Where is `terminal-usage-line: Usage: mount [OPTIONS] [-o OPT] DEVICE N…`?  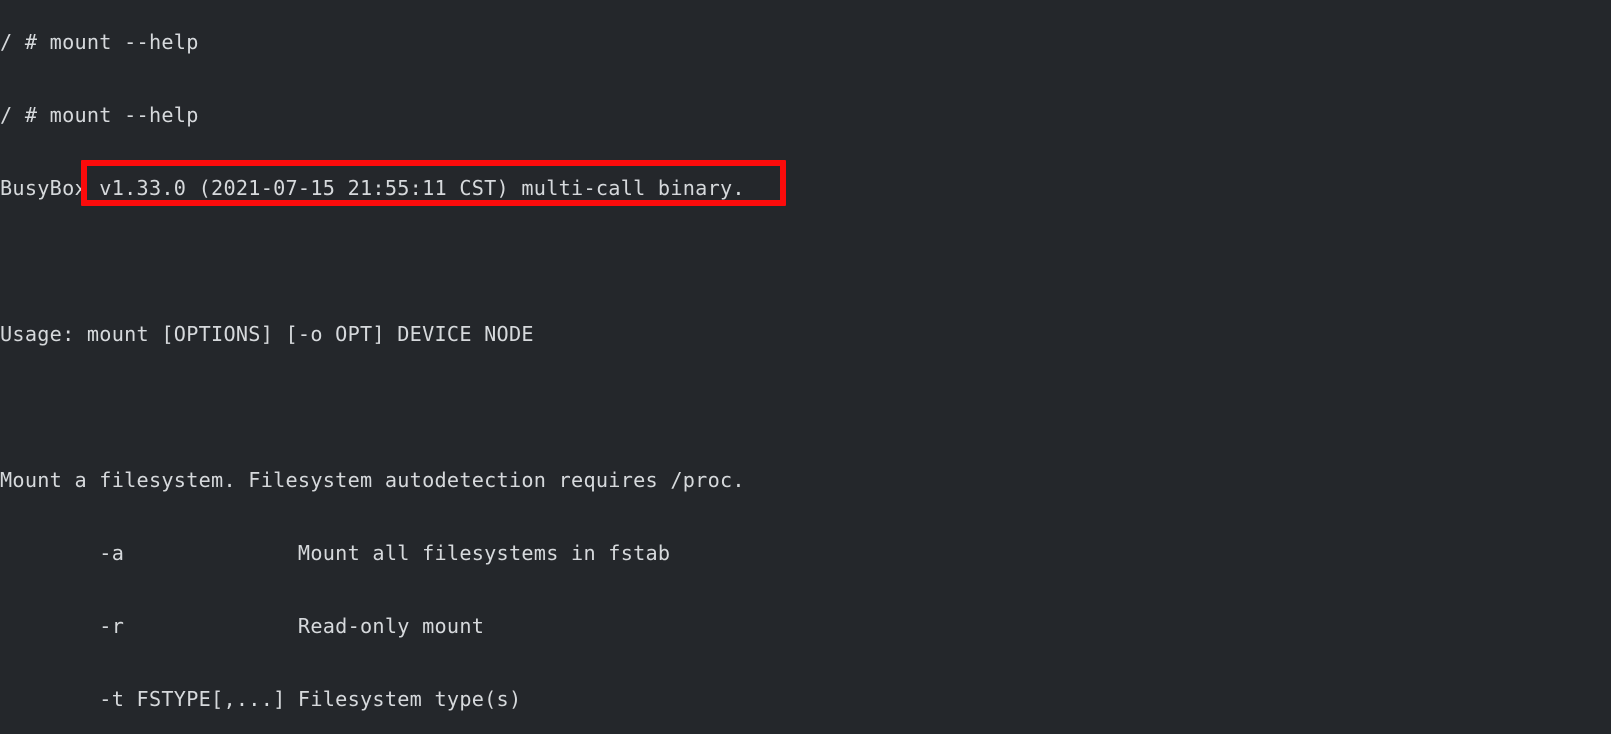
terminal-usage-line: Usage: mount [OPTIONS] [-o OPT] DEVICE N… is located at coordinates (267, 333).